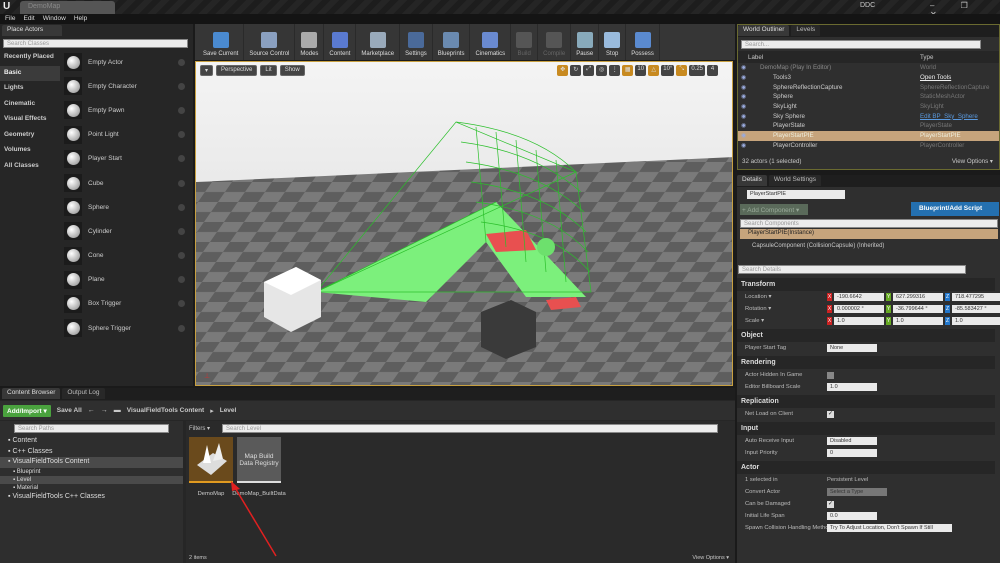  I want to click on menu-file: File, so click(10, 19).